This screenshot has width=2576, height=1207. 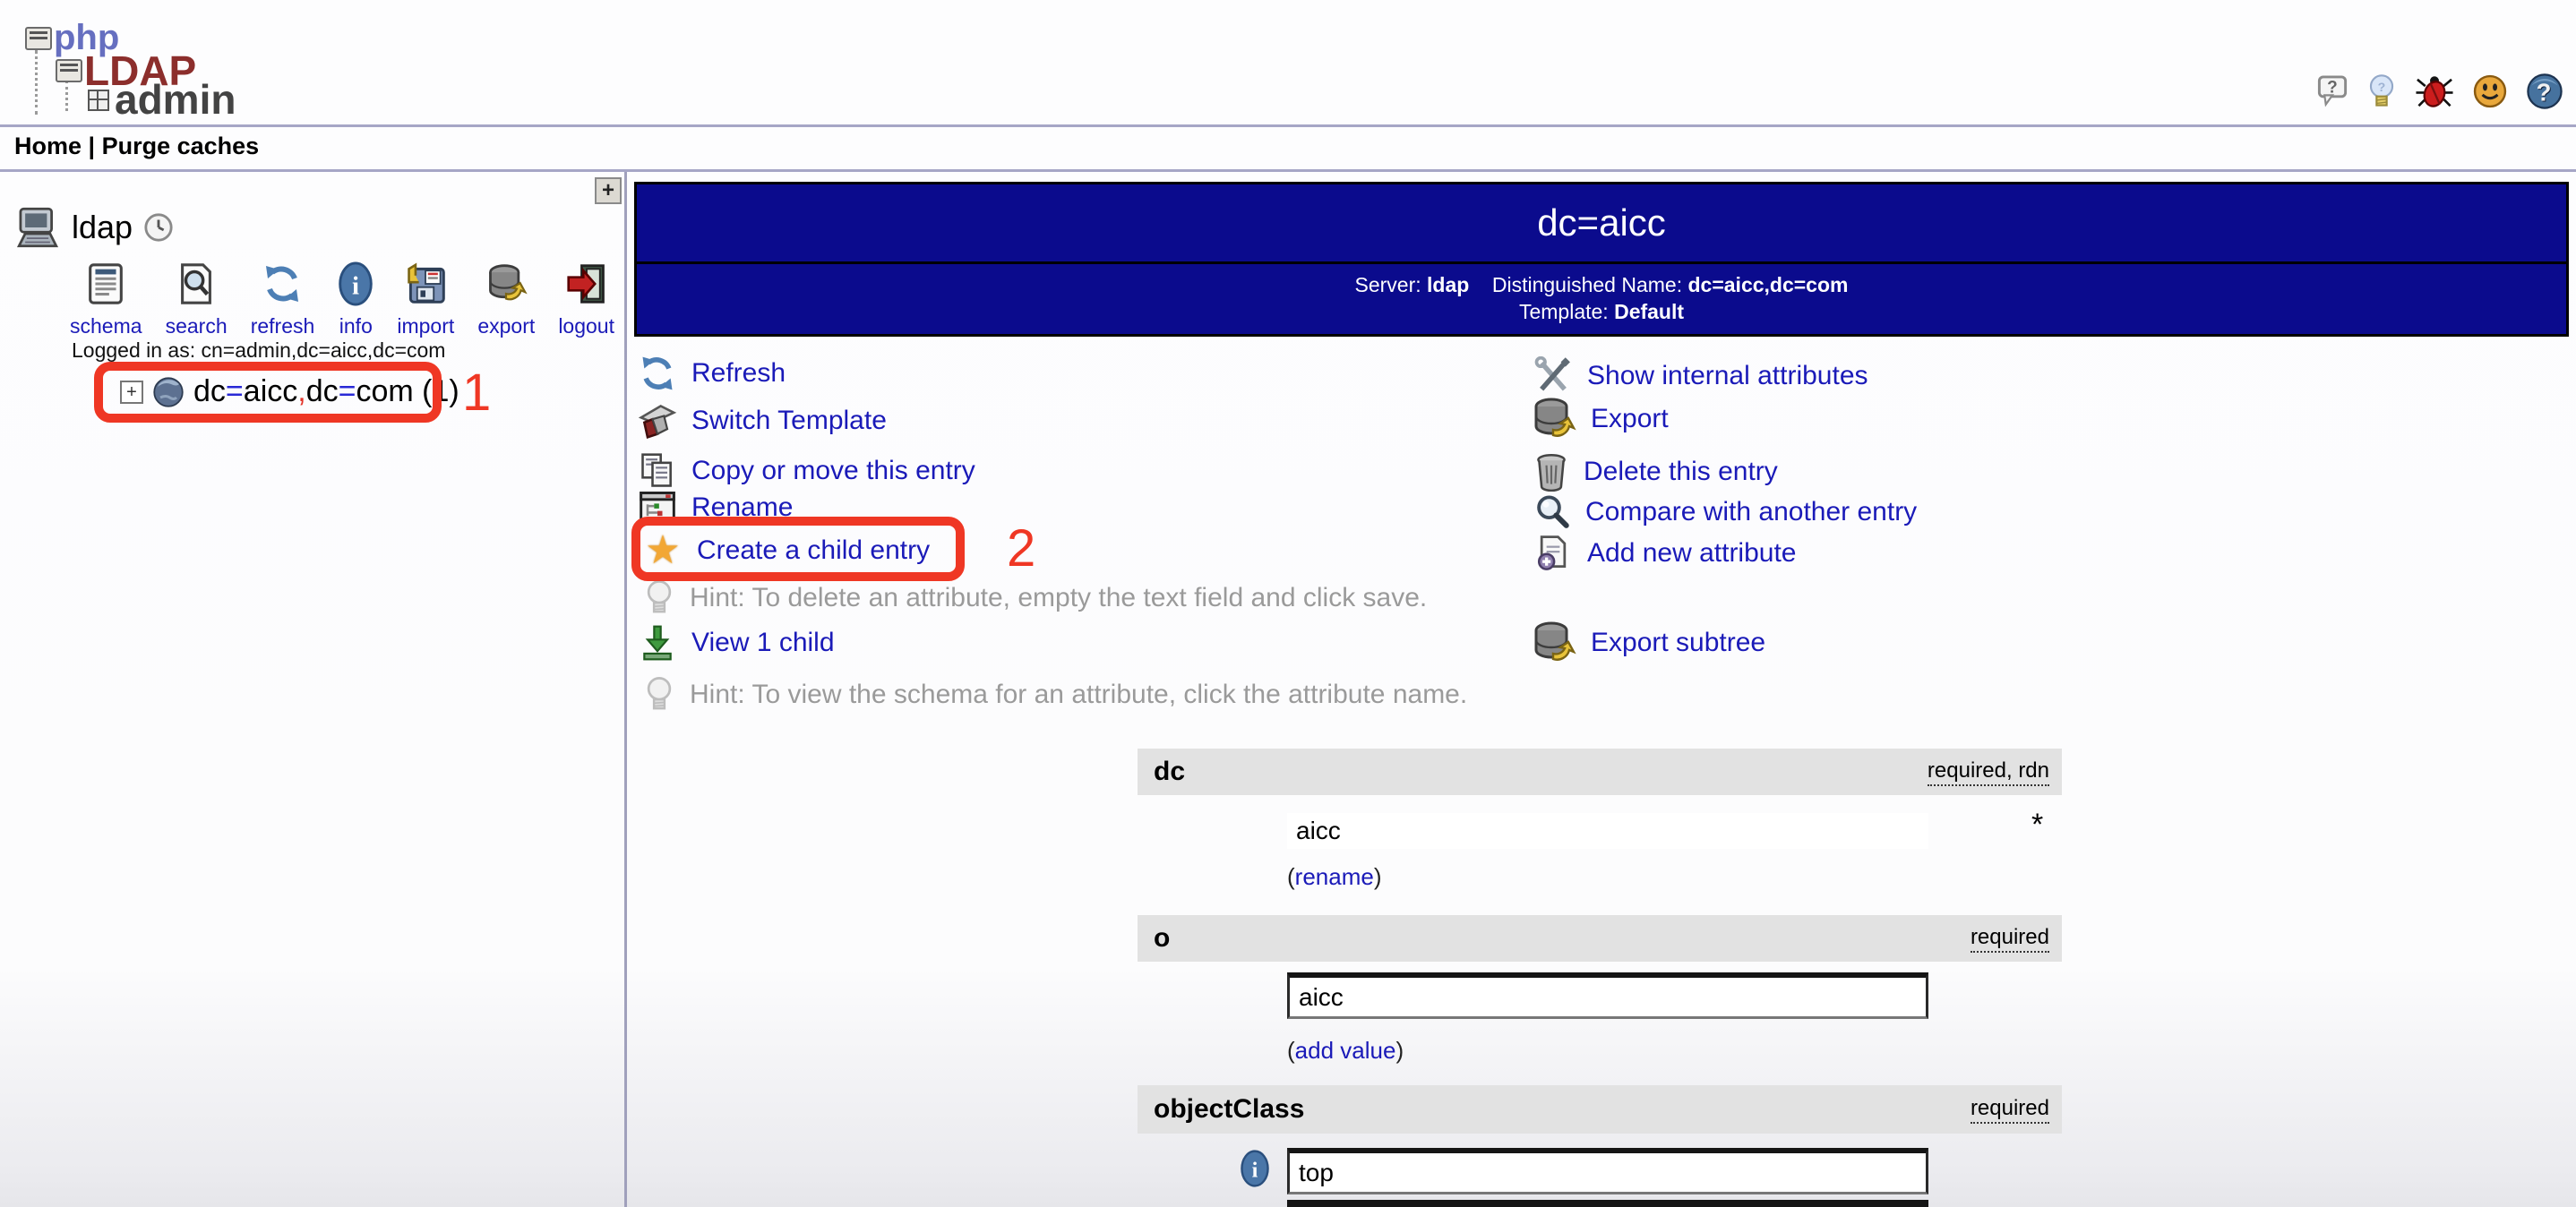 What do you see at coordinates (1751, 512) in the screenshot?
I see `menu-item-label: Compare with another entry` at bounding box center [1751, 512].